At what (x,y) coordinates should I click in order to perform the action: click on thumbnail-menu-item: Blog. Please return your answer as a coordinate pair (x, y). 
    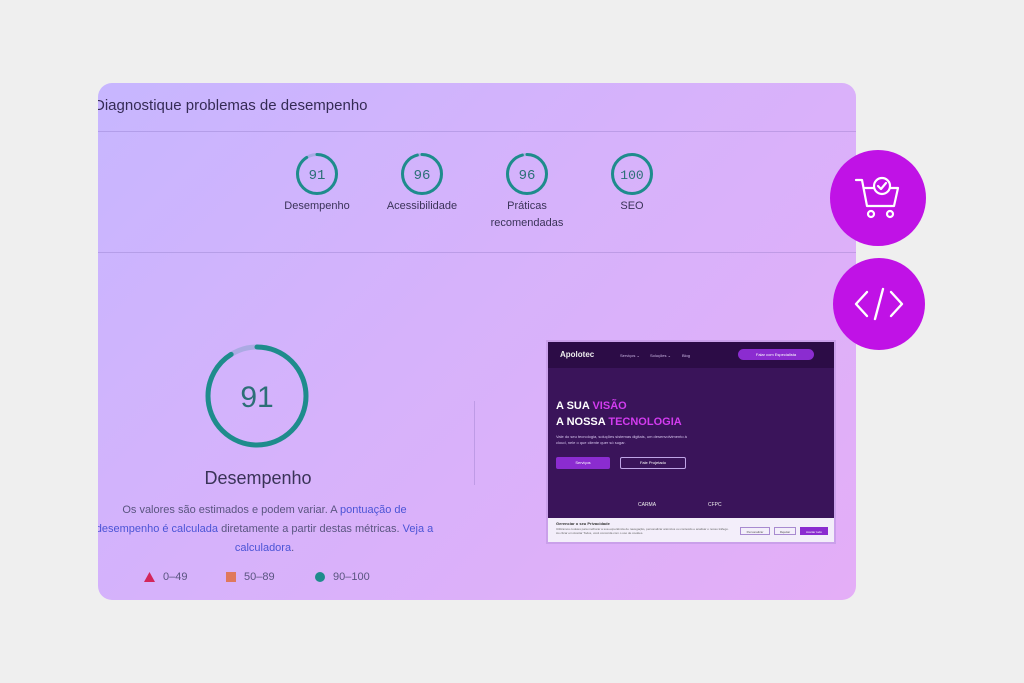
    Looking at the image, I should click on (686, 355).